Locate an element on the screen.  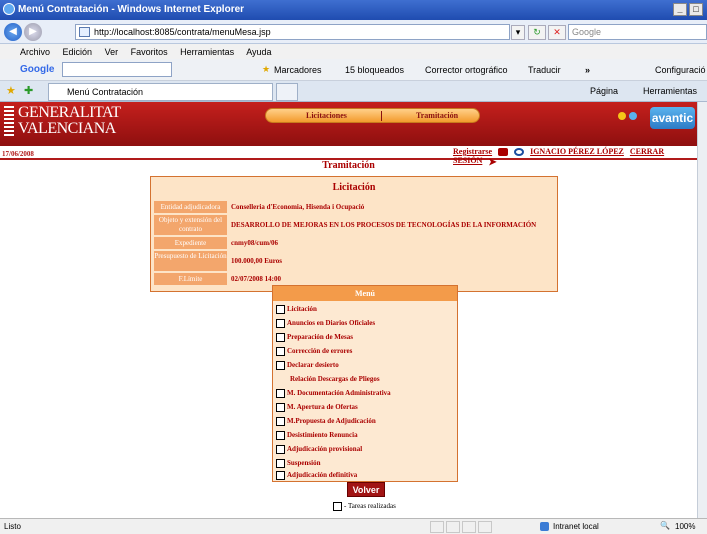
menu-item-relacion-descargas: Relación Descargas de Pliegos is located at coordinates (335, 380).